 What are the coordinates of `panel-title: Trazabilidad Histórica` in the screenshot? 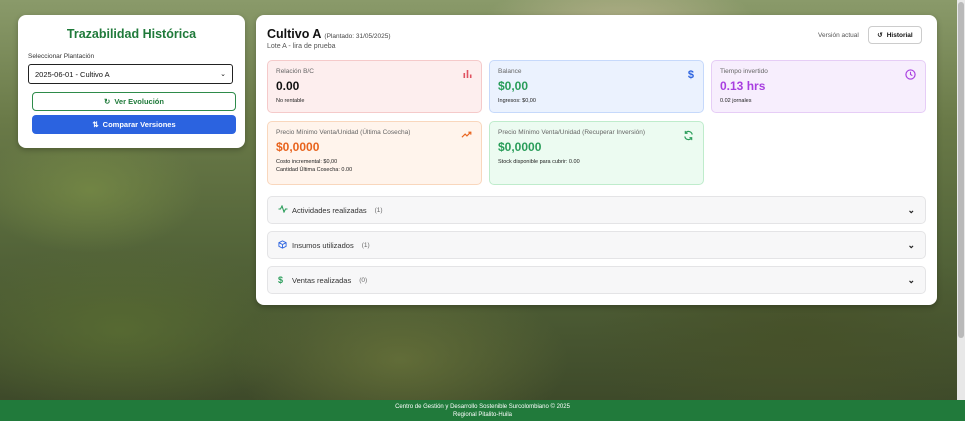 It's located at (131, 34).